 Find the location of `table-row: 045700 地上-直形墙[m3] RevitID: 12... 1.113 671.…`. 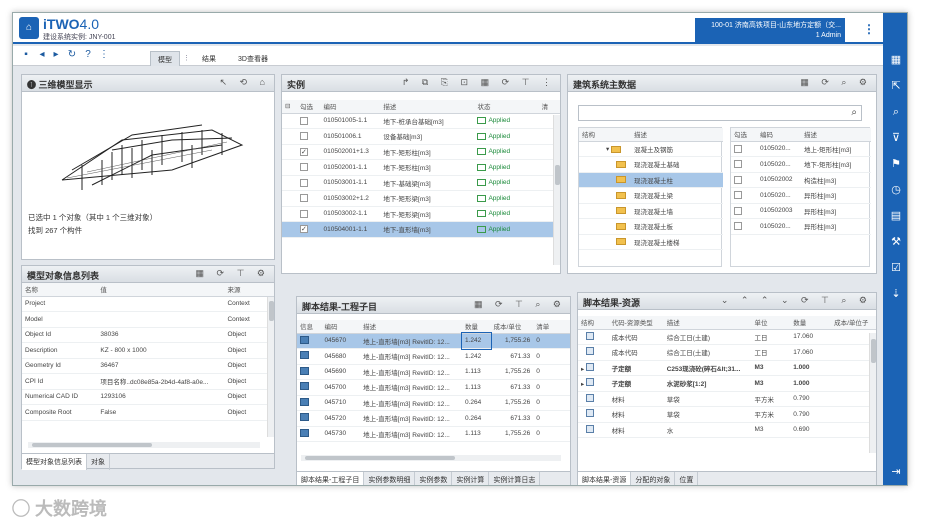

table-row: 045700 地上-直形墙[m3] RevitID: 12... 1.113 671.… is located at coordinates (433, 387).